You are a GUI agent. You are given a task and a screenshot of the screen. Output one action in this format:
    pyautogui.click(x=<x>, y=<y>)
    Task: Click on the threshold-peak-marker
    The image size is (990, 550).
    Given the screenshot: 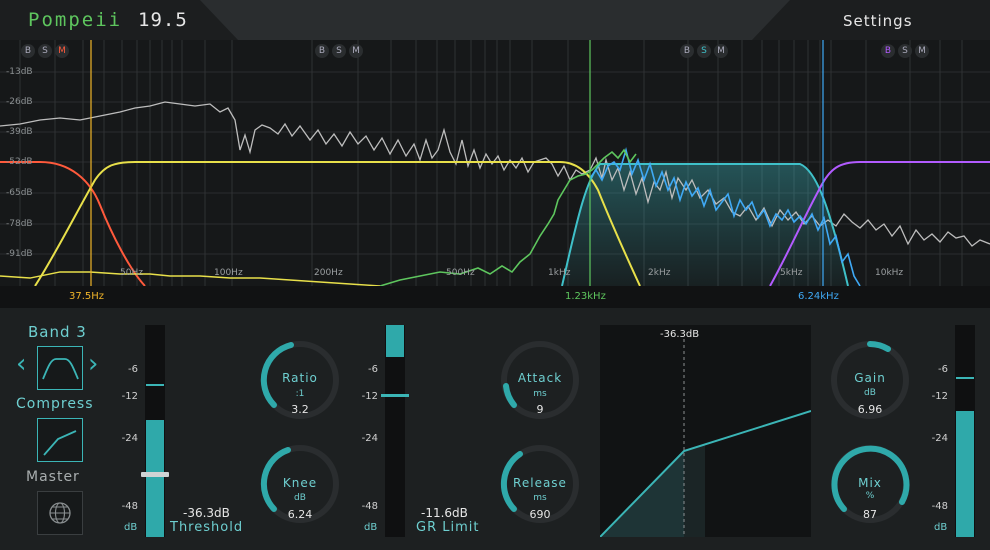 What is the action you would take?
    pyautogui.click(x=155, y=385)
    